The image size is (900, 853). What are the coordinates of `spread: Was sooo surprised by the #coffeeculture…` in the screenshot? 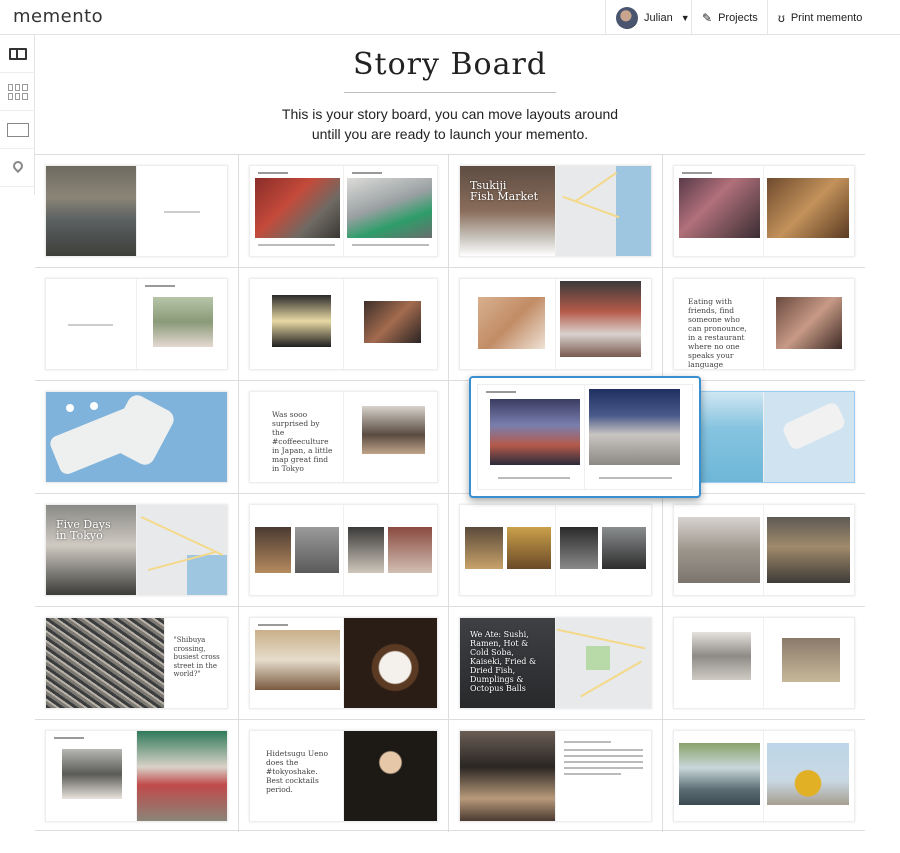 It's located at (343, 437).